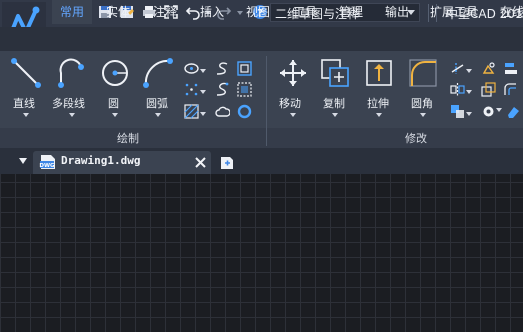 The width and height of the screenshot is (523, 332). Describe the element at coordinates (128, 138) in the screenshot. I see `draw-panel-title: 绘制` at that location.